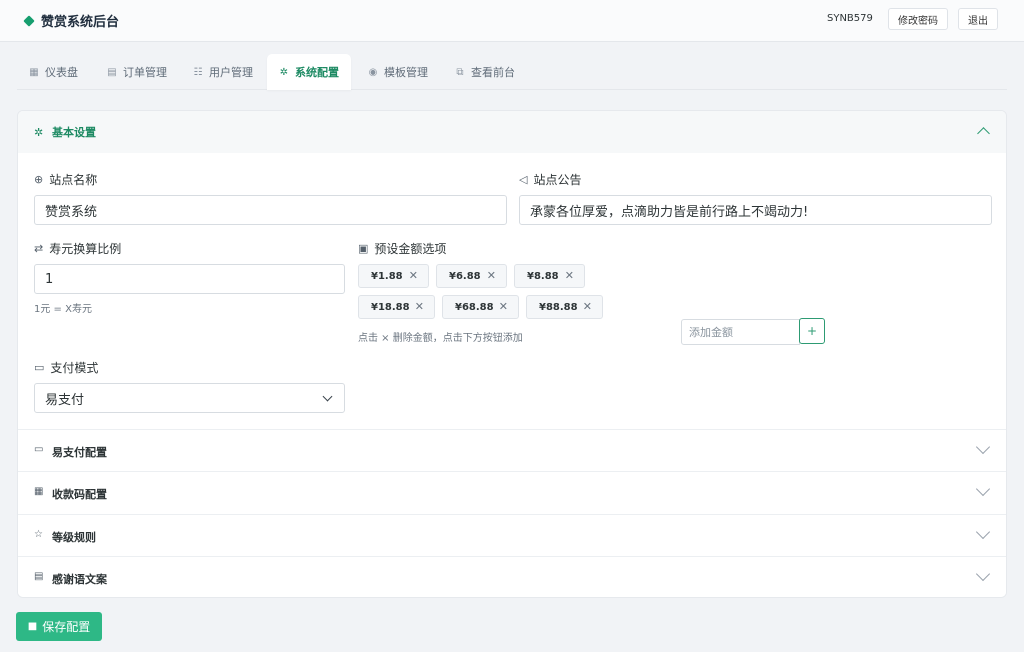 The width and height of the screenshot is (1024, 652). What do you see at coordinates (363, 248) in the screenshot?
I see `money-icon: ▣` at bounding box center [363, 248].